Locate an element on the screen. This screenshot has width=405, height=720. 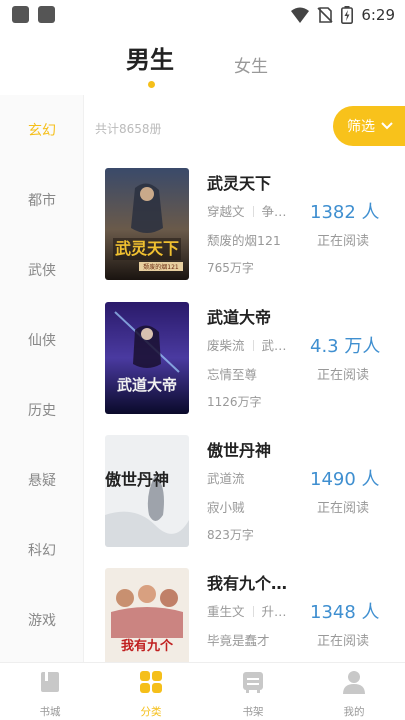
book-icon is located at coordinates (50, 682).